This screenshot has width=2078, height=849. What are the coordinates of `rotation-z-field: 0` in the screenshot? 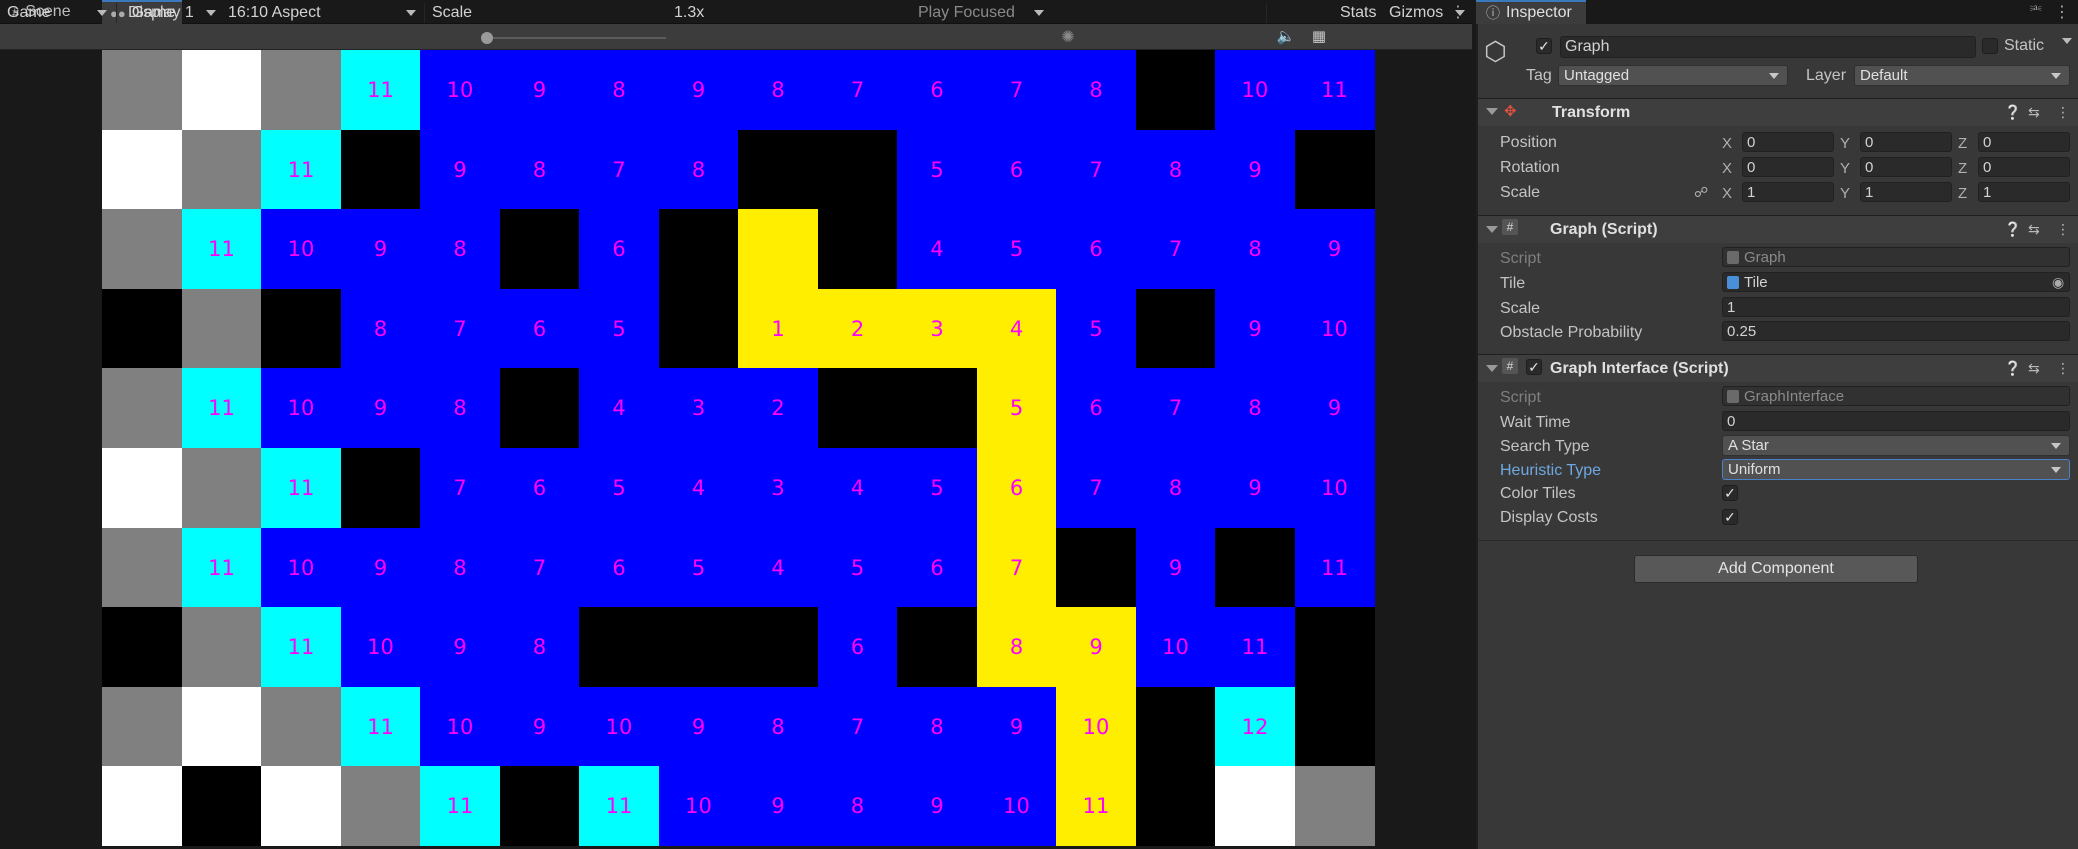 It's located at (2024, 167).